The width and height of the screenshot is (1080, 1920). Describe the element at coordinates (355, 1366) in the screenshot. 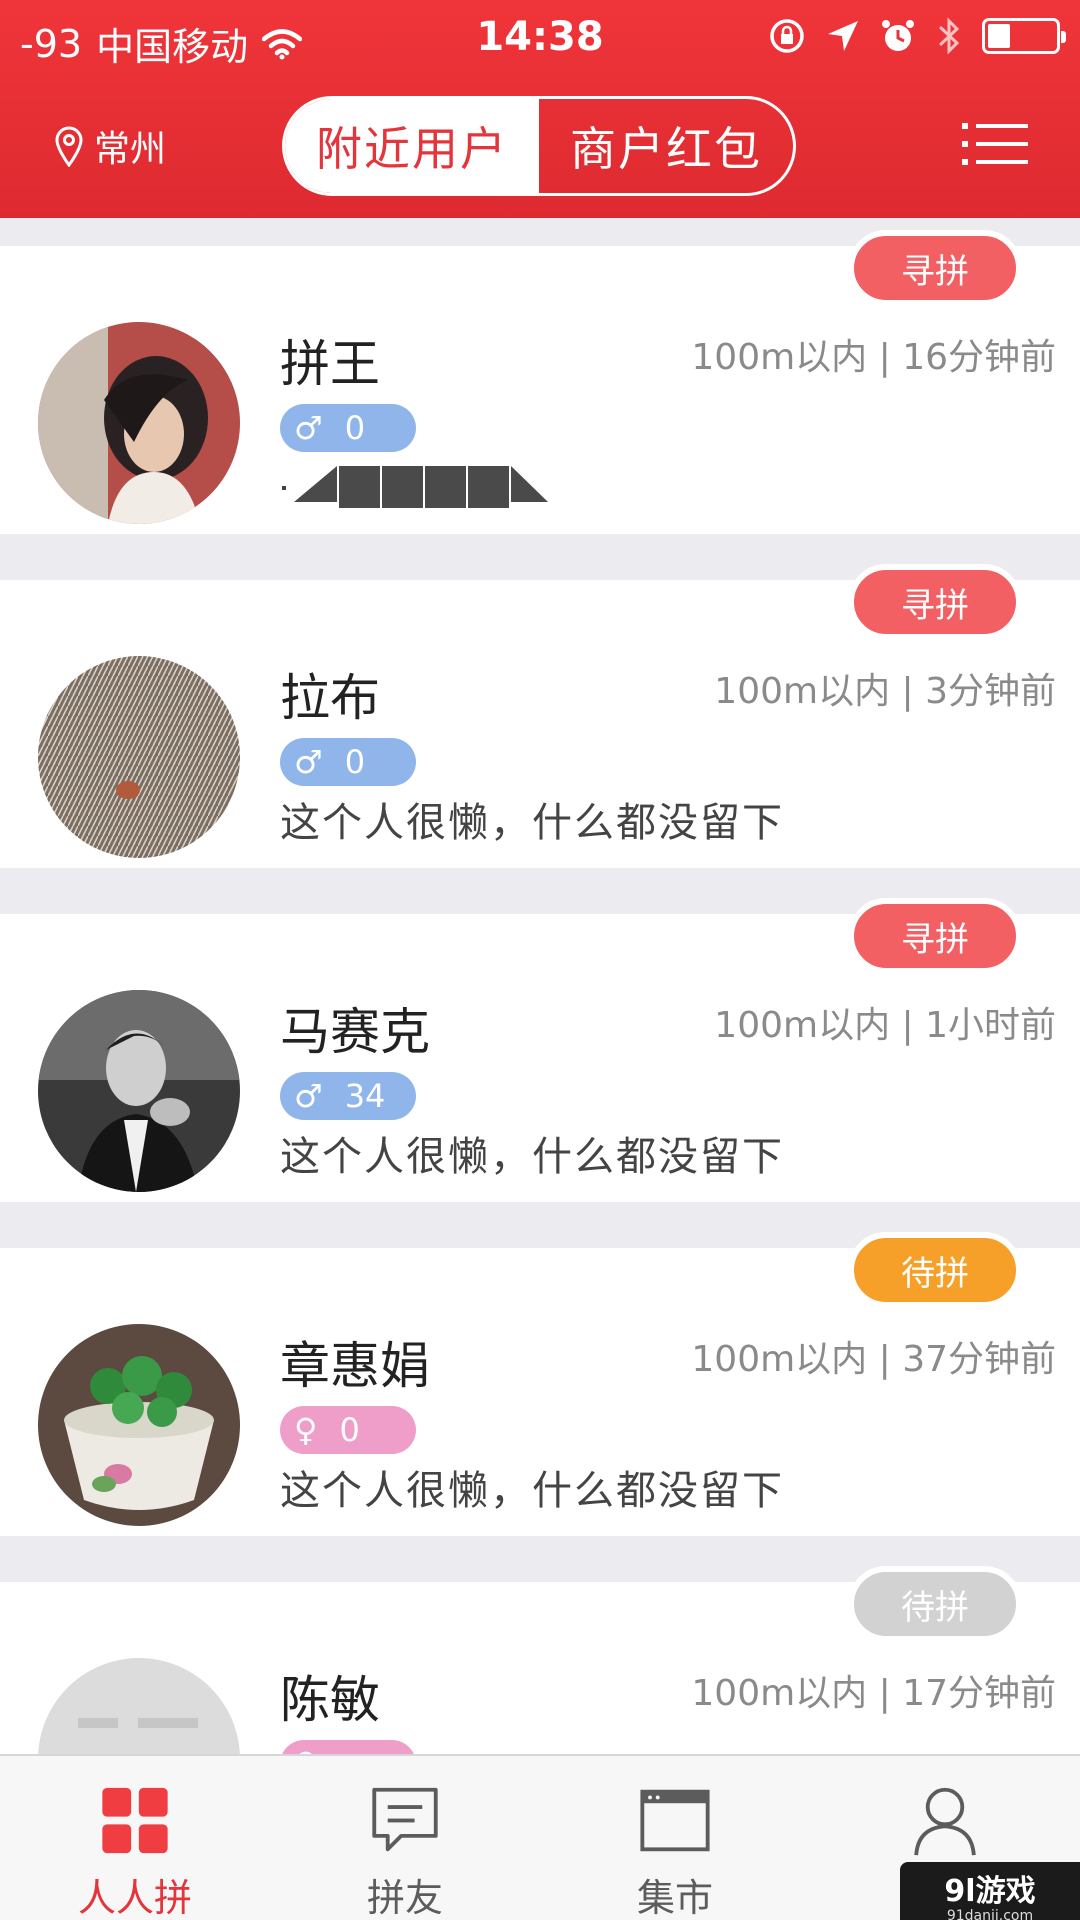

I see `user-name: 章惠娟` at that location.